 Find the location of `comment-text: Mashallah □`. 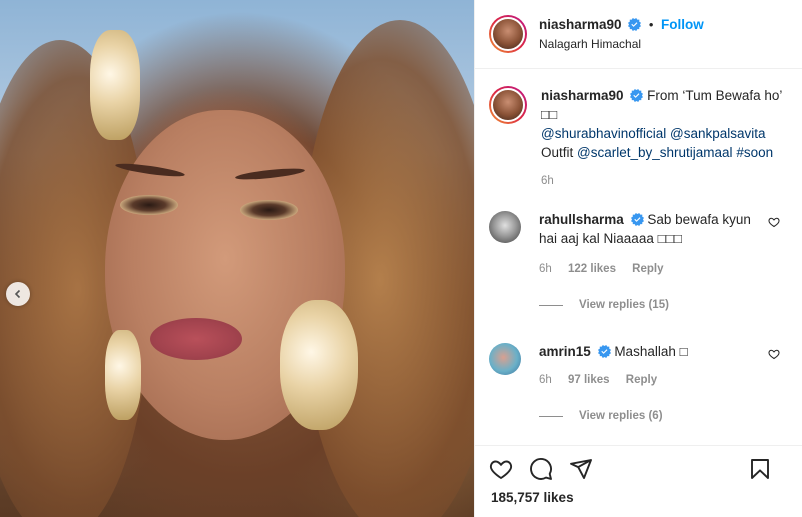

comment-text: Mashallah □ is located at coordinates (651, 351).